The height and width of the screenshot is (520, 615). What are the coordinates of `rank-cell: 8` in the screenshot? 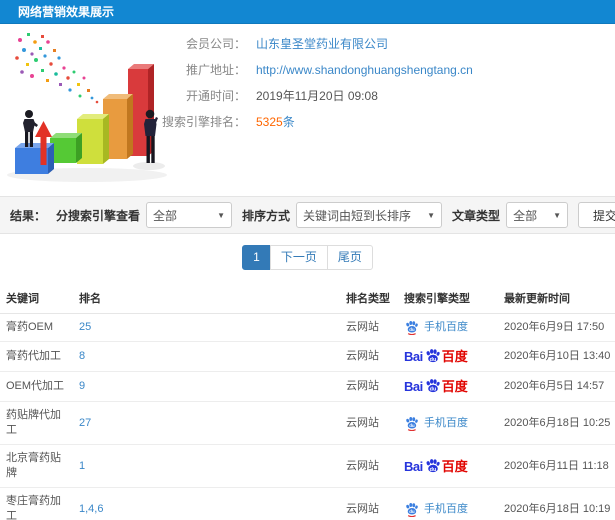 It's located at (208, 356).